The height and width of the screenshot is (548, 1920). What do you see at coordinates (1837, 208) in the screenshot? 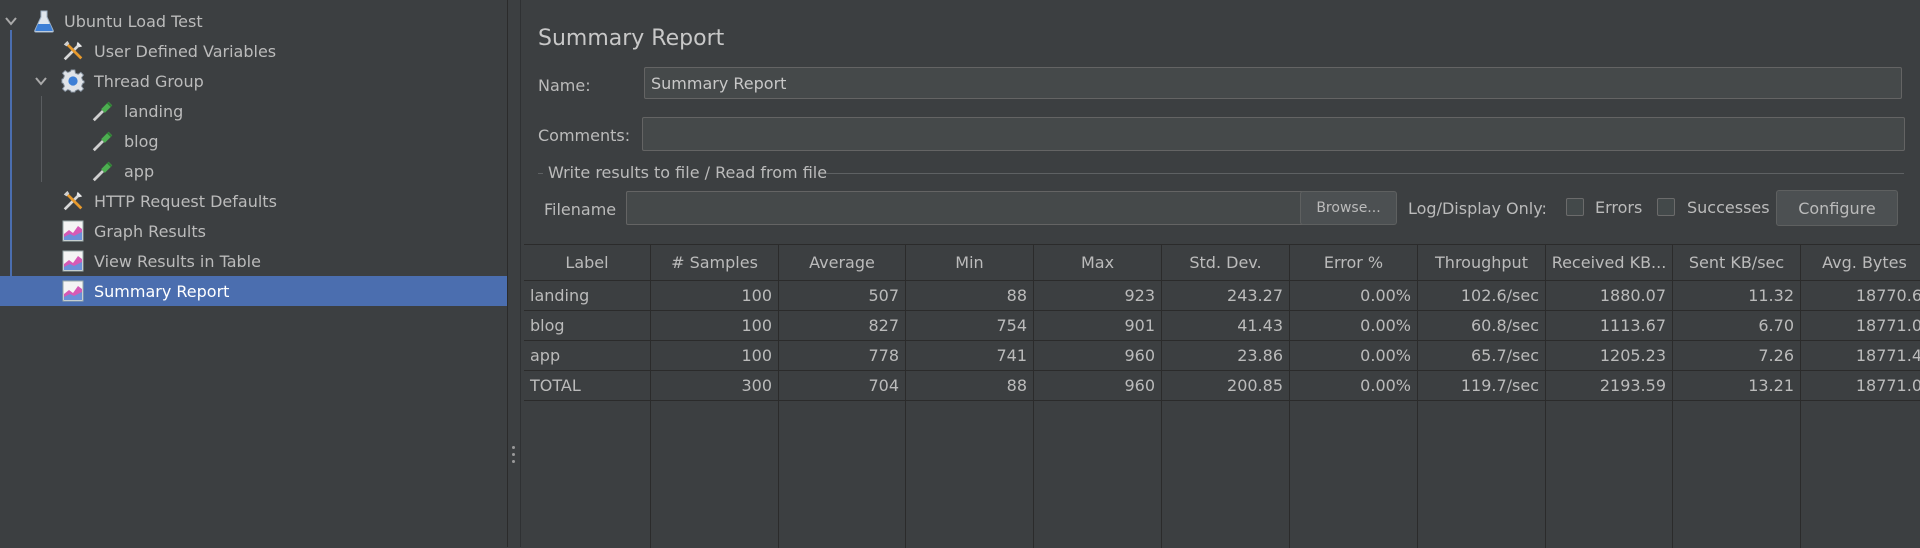
I see `configure-button: Configure` at bounding box center [1837, 208].